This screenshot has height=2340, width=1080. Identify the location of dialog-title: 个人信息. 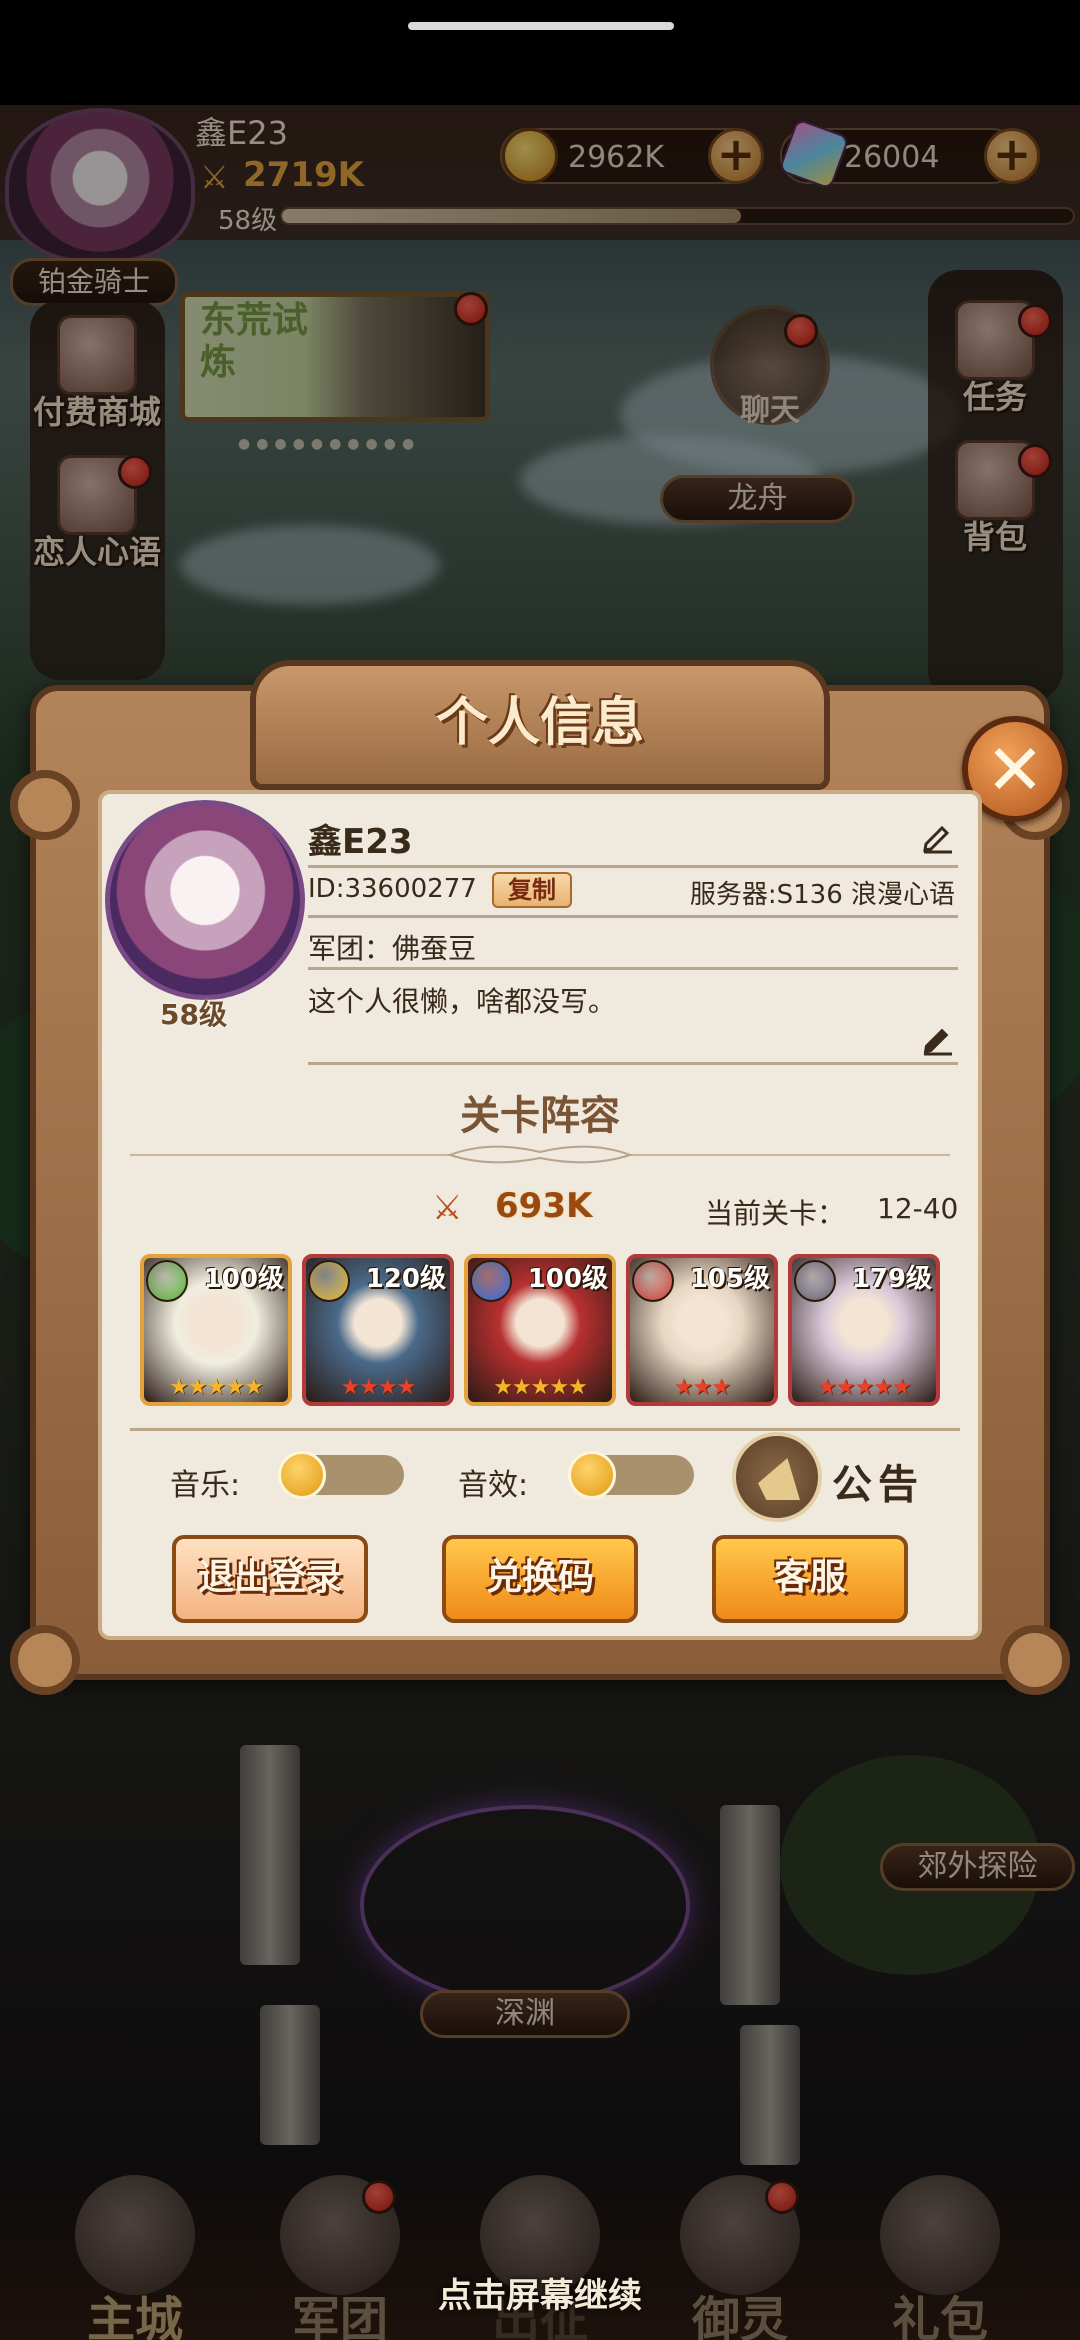
(539, 723).